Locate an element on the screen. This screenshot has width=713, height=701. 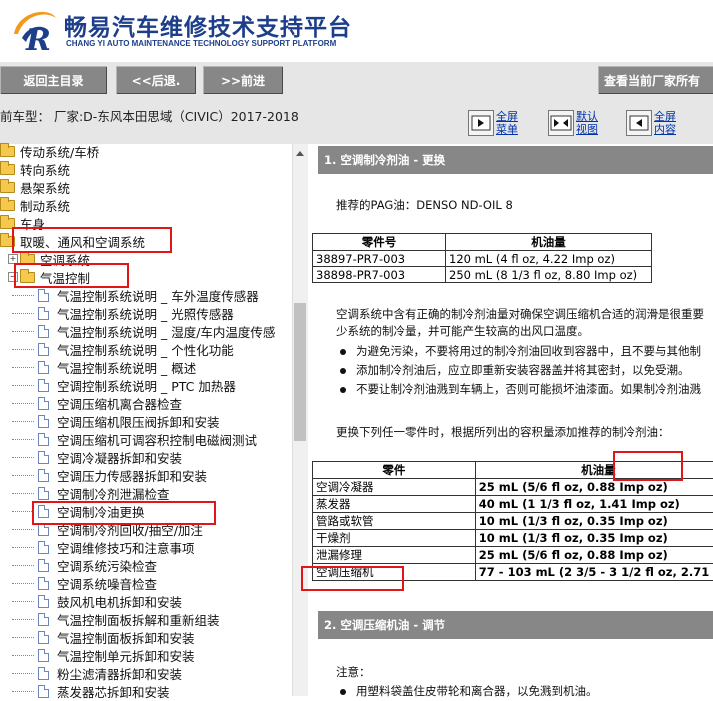
highlight-climate-control is located at coordinates (71, 275).